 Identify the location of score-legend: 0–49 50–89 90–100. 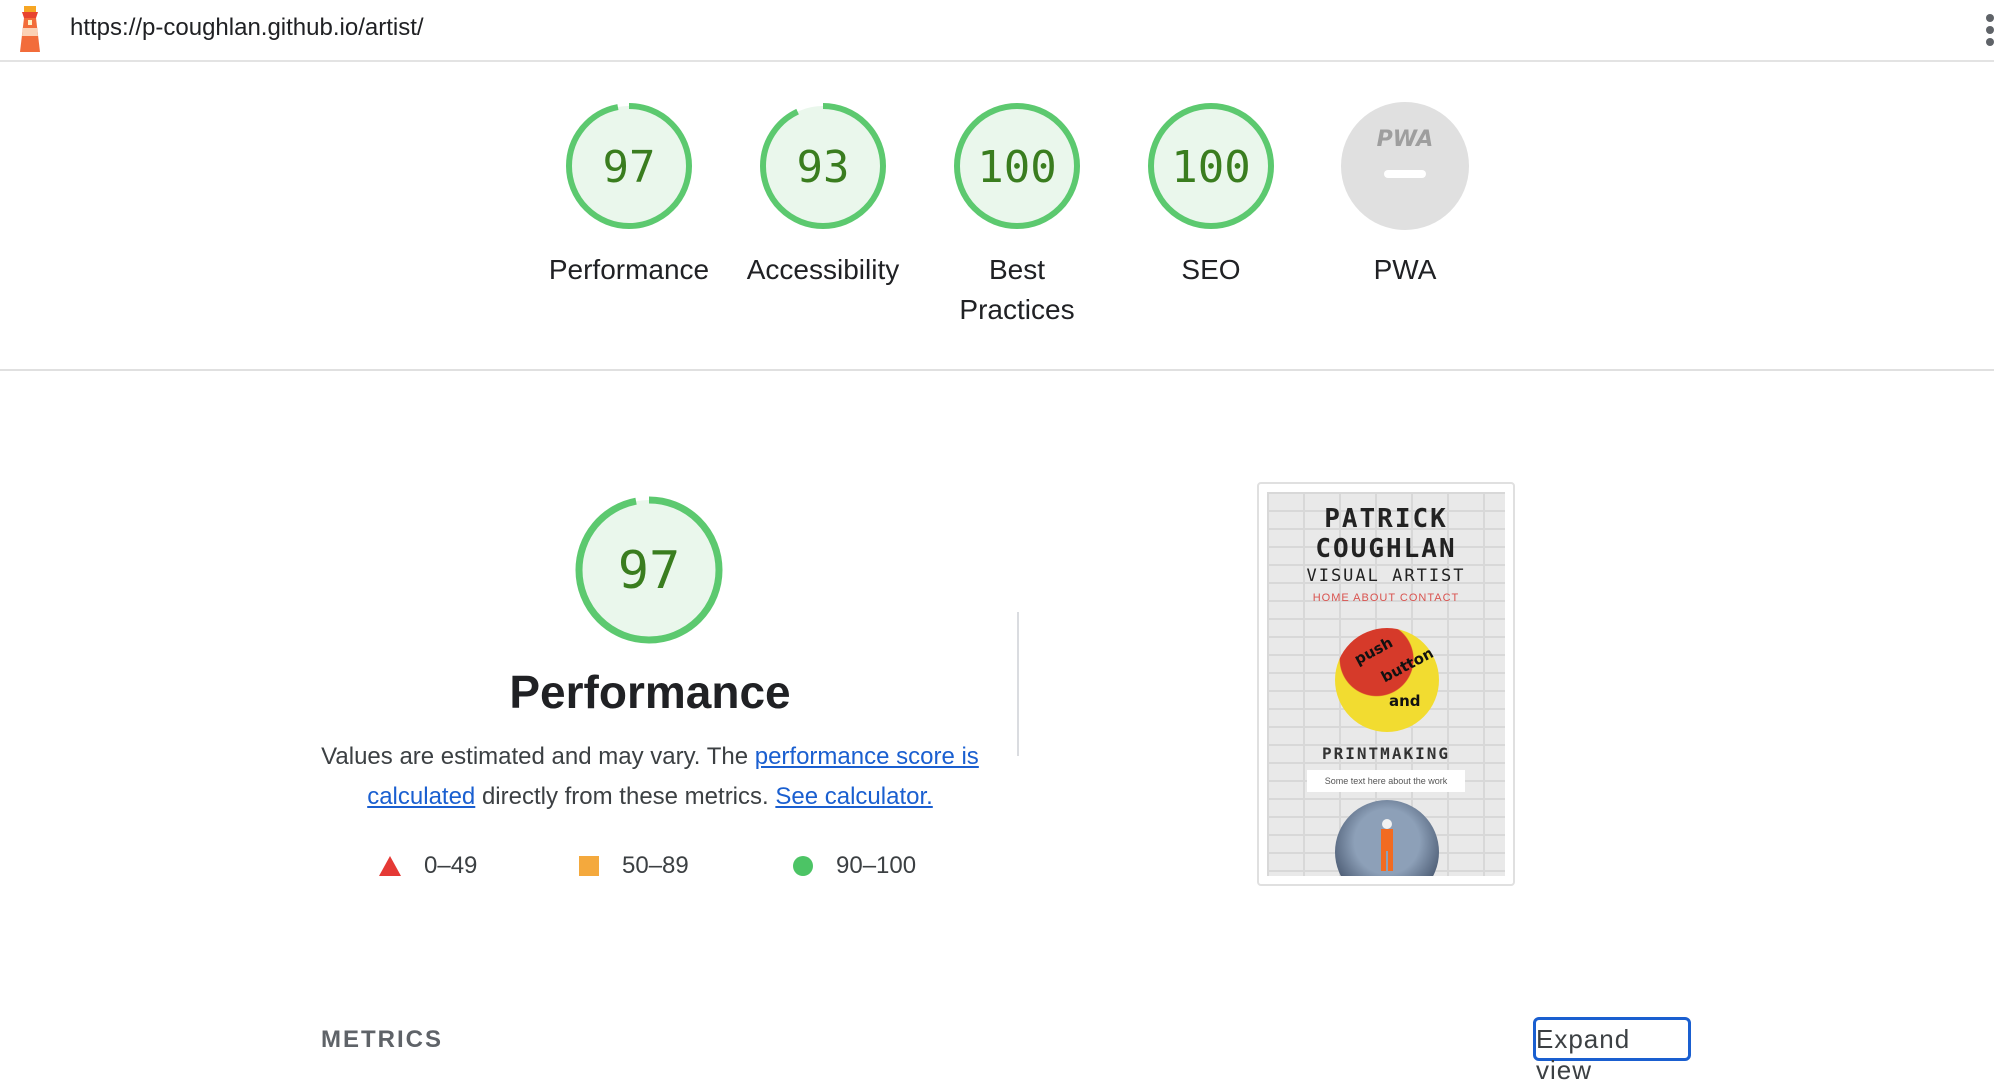
(658, 870).